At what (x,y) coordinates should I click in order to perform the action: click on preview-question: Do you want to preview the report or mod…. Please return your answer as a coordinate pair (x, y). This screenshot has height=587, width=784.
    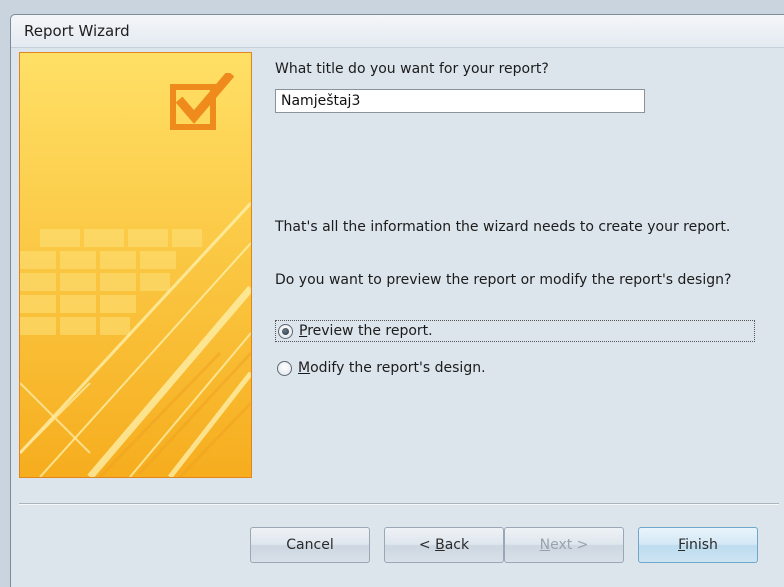
    Looking at the image, I should click on (503, 280).